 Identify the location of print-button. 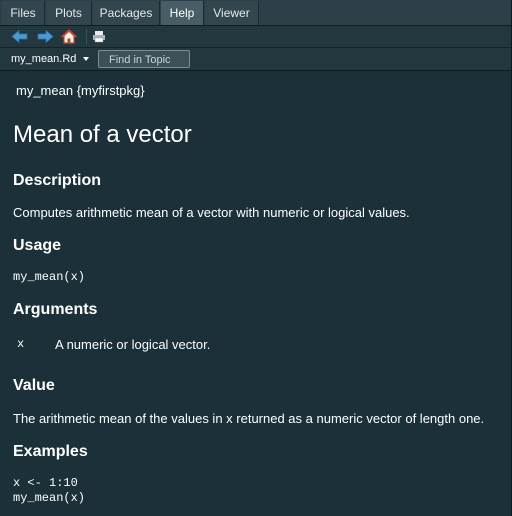
(99, 36).